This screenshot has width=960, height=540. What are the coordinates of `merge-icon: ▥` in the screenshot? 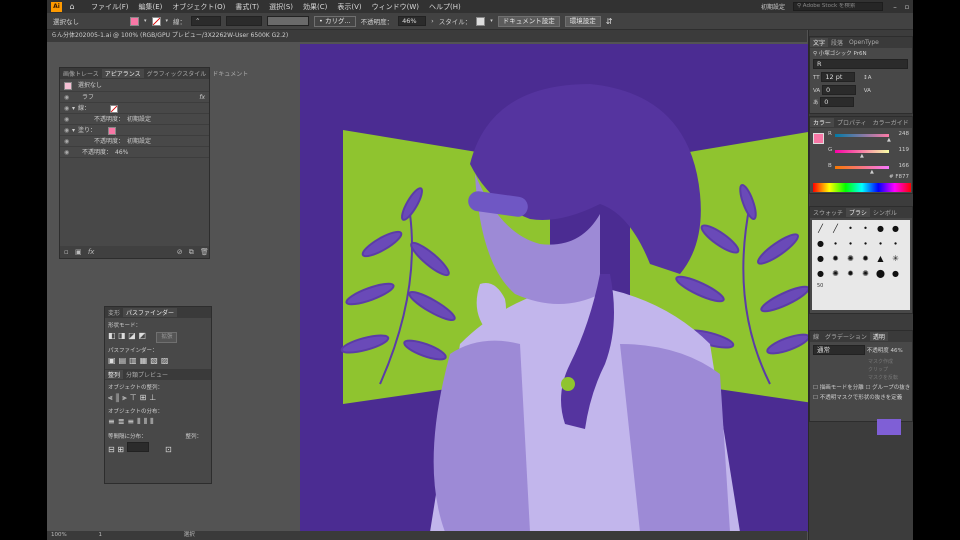 It's located at (134, 360).